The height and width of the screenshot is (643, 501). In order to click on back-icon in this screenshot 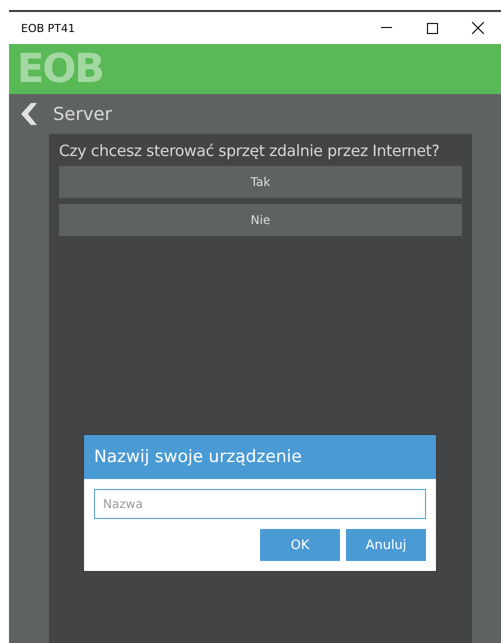, I will do `click(29, 114)`.